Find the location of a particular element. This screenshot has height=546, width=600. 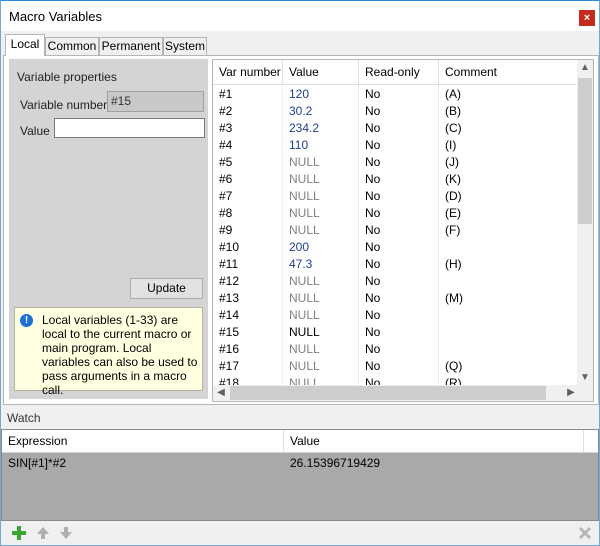

delete-icon is located at coordinates (585, 533).